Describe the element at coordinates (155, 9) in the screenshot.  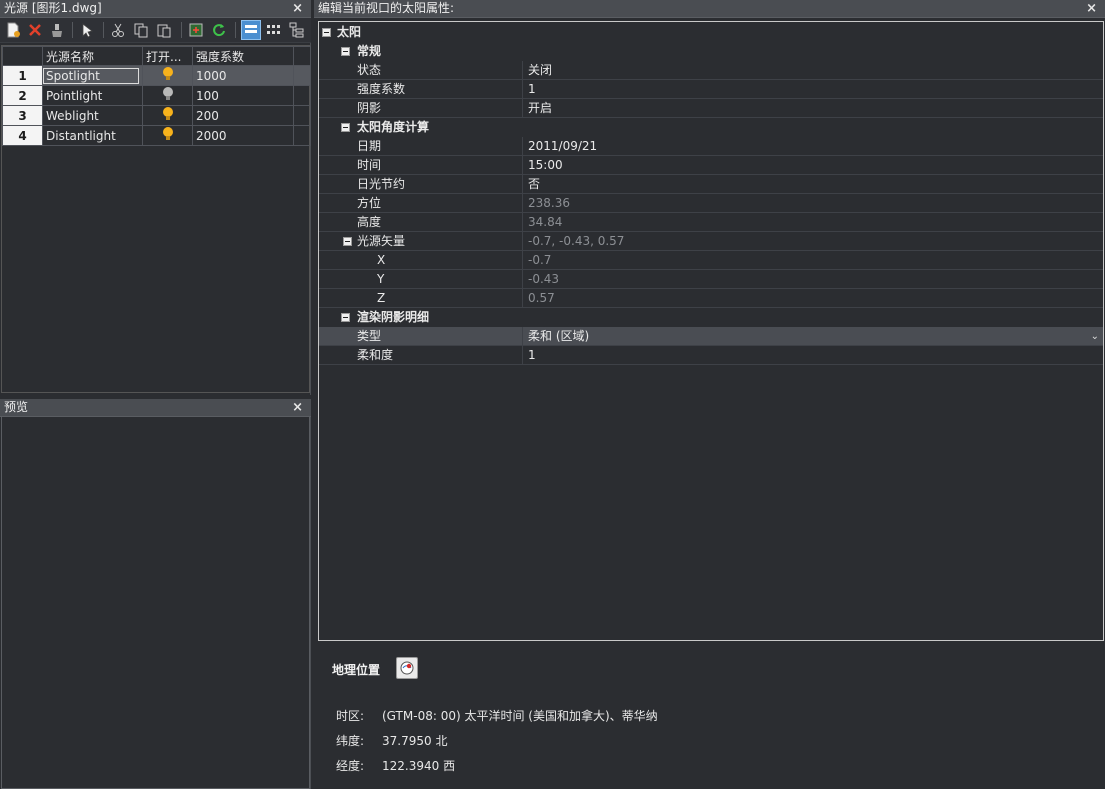
I see `lights-panel-title: 光源 [图形1.dwg] ×` at that location.